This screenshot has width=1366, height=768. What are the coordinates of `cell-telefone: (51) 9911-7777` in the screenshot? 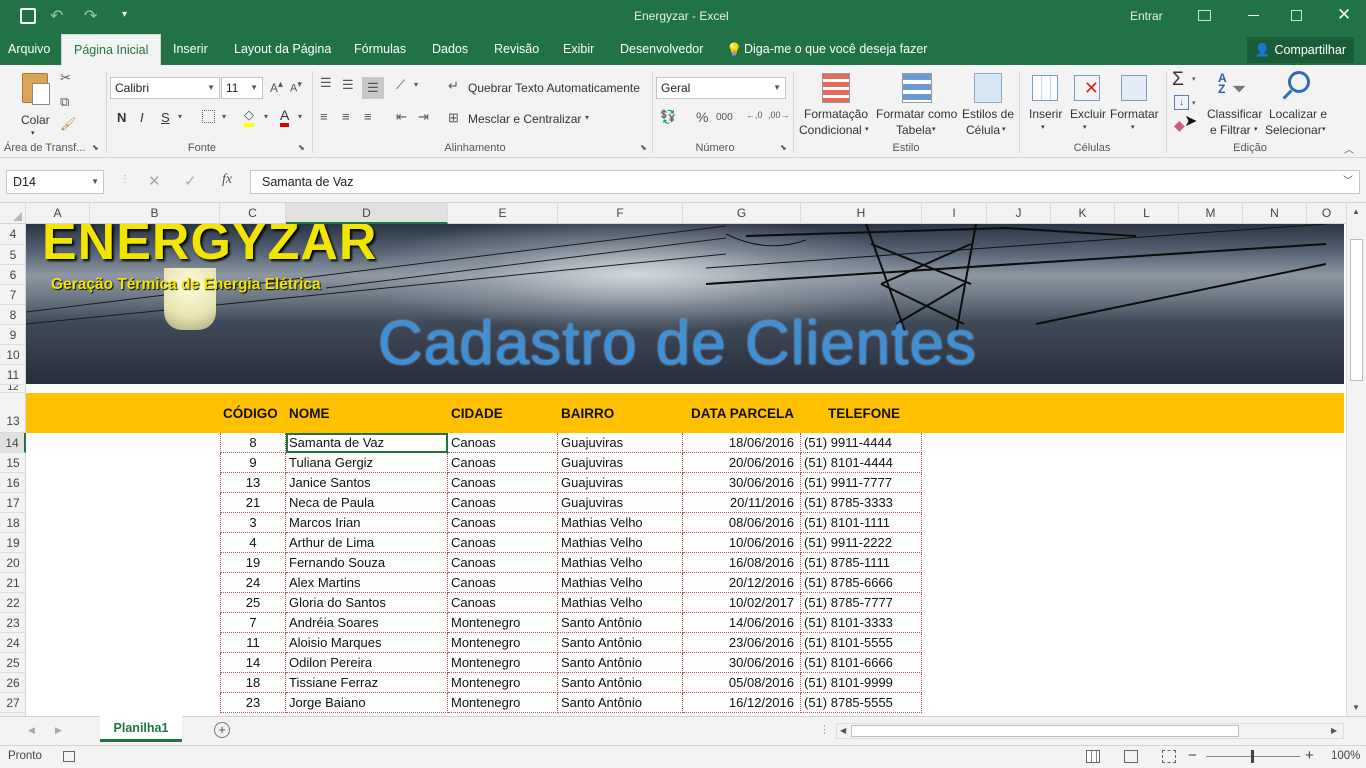 It's located at (861, 483).